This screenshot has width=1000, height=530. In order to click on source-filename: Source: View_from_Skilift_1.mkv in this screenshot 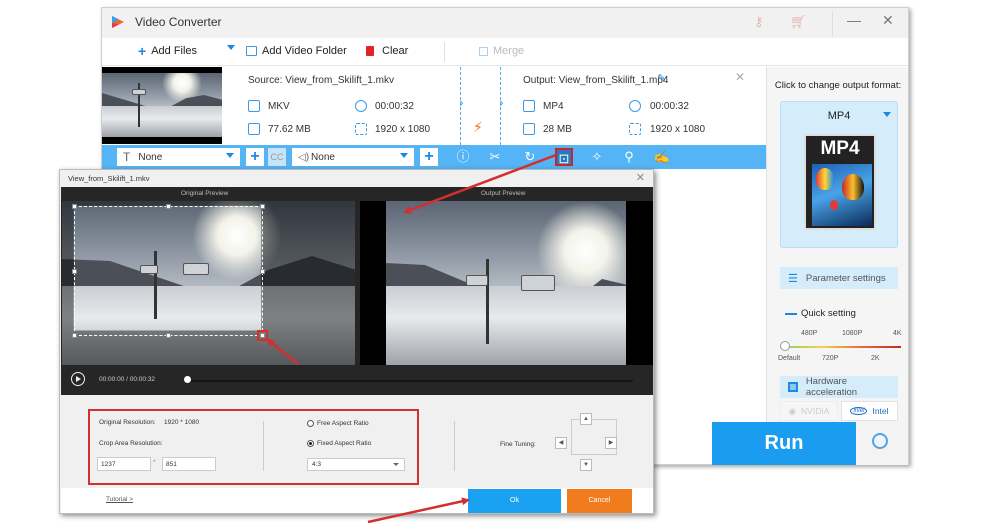, I will do `click(321, 80)`.